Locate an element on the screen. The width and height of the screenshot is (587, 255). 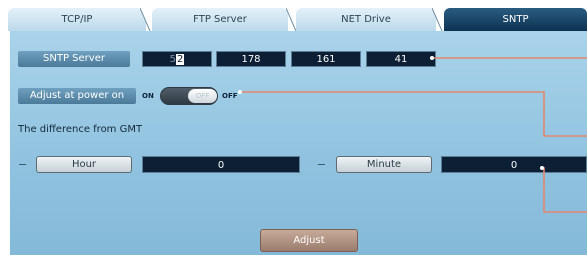
tab-net-drive: NET Drive is located at coordinates (366, 19).